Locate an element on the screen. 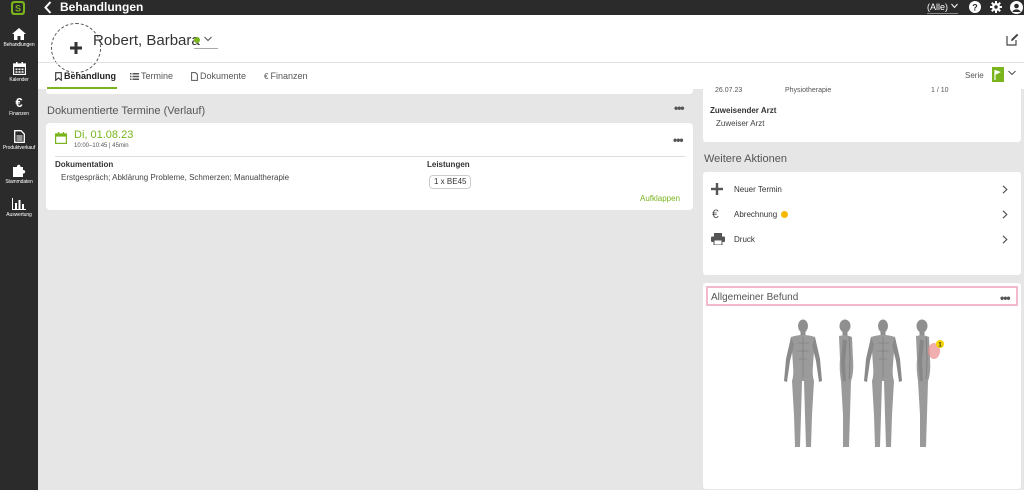 This screenshot has width=1024, height=490. sidebar-item-kalender: Kalender is located at coordinates (19, 72).